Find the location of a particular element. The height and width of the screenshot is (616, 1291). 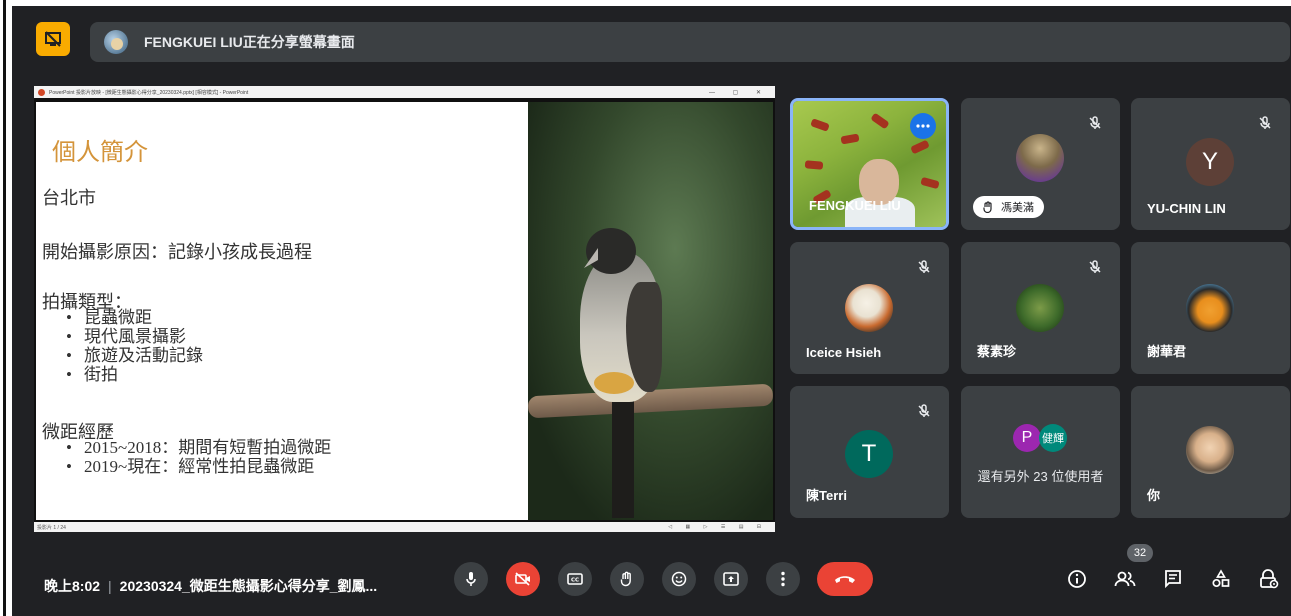

participant-tile-6: 謝華君 is located at coordinates (1210, 308).